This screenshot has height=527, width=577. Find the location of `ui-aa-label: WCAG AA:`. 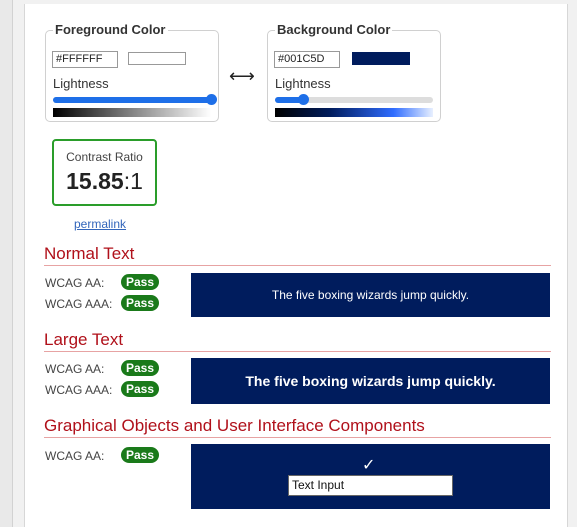

ui-aa-label: WCAG AA: is located at coordinates (75, 456).